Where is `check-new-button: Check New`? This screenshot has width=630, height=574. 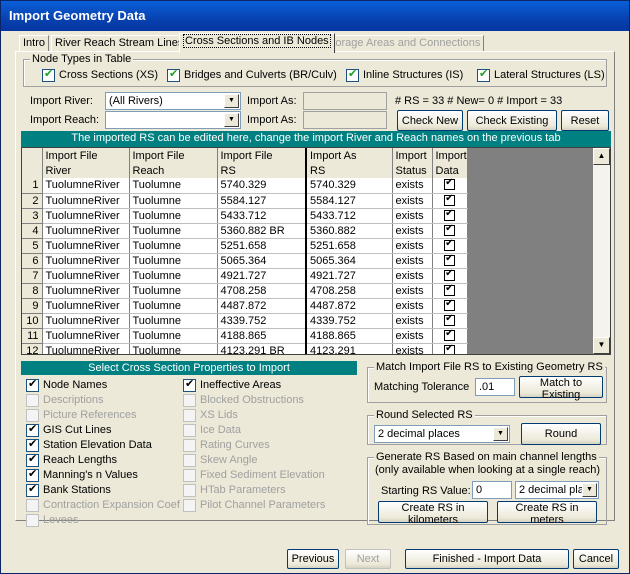 check-new-button: Check New is located at coordinates (430, 120).